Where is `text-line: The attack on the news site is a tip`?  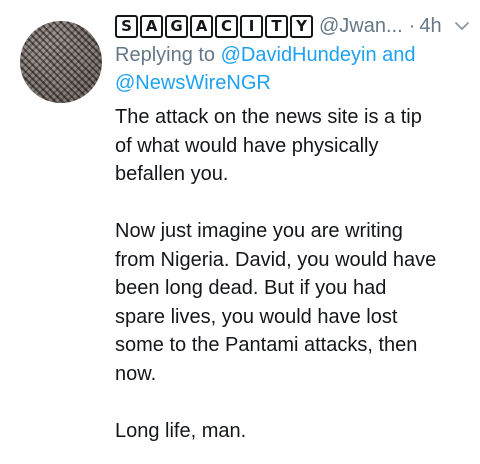
text-line: The attack on the news site is a tip is located at coordinates (268, 117).